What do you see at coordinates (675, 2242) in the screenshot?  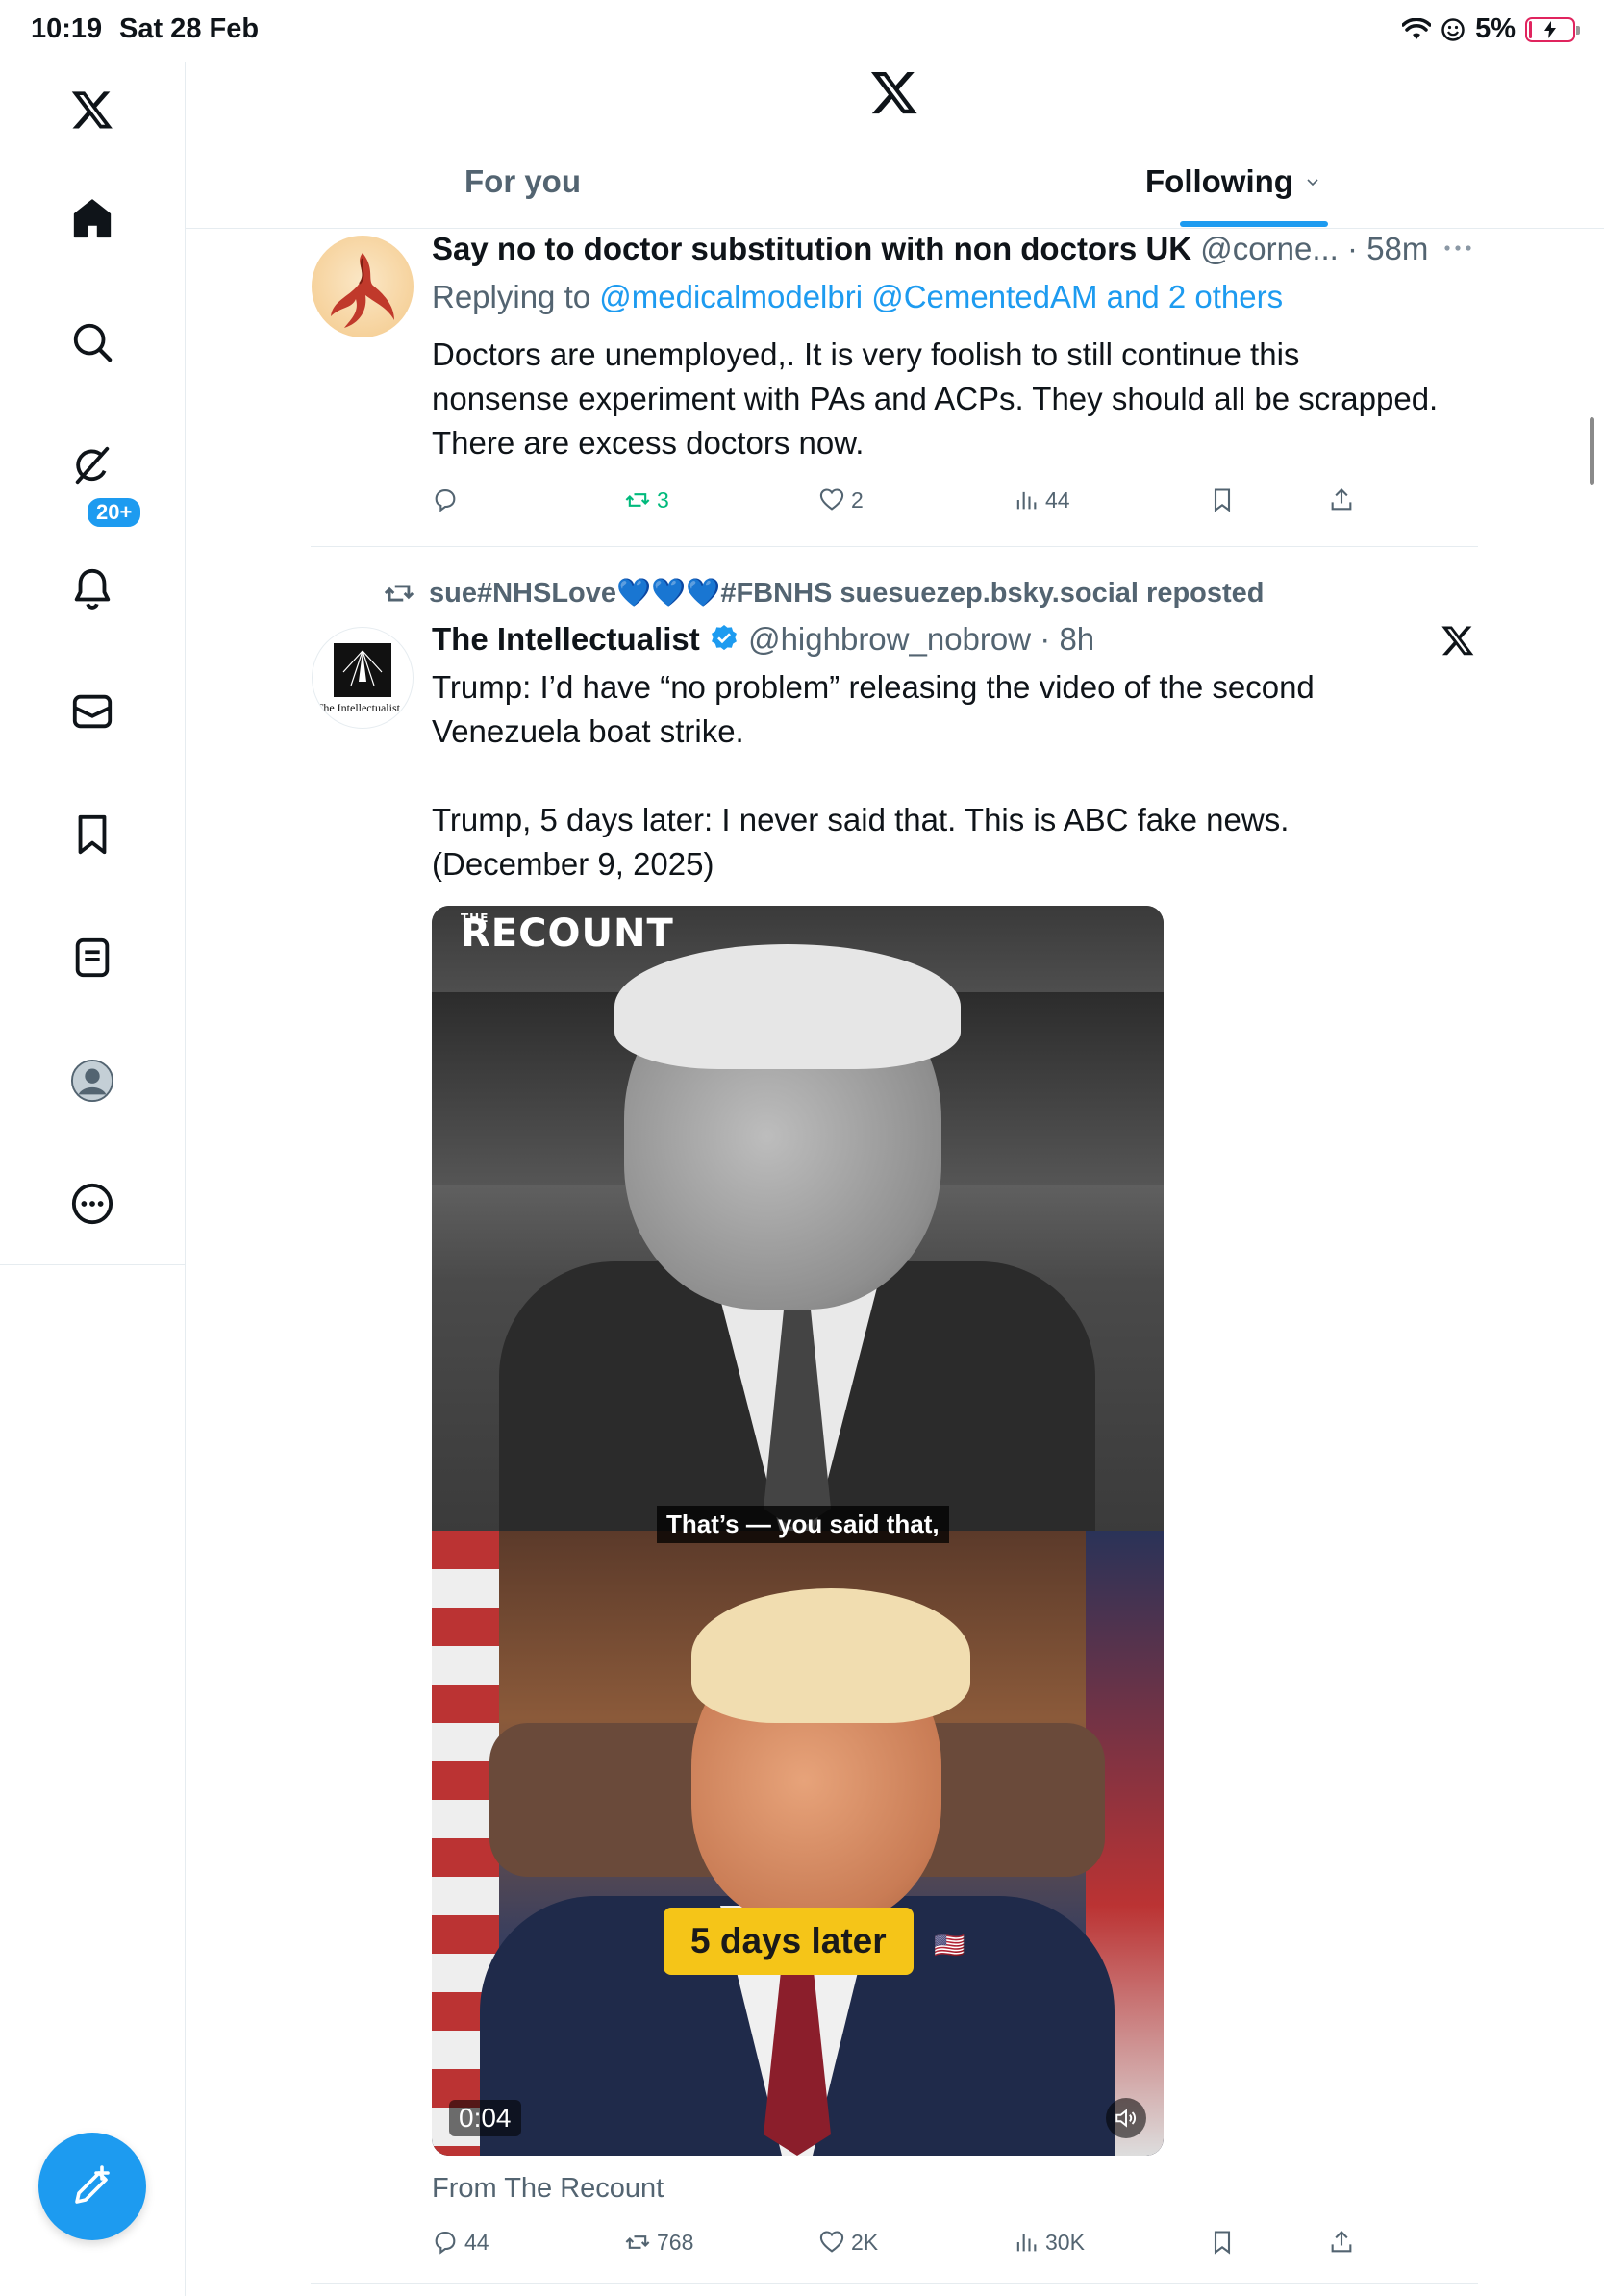 I see `repost-count: 768` at bounding box center [675, 2242].